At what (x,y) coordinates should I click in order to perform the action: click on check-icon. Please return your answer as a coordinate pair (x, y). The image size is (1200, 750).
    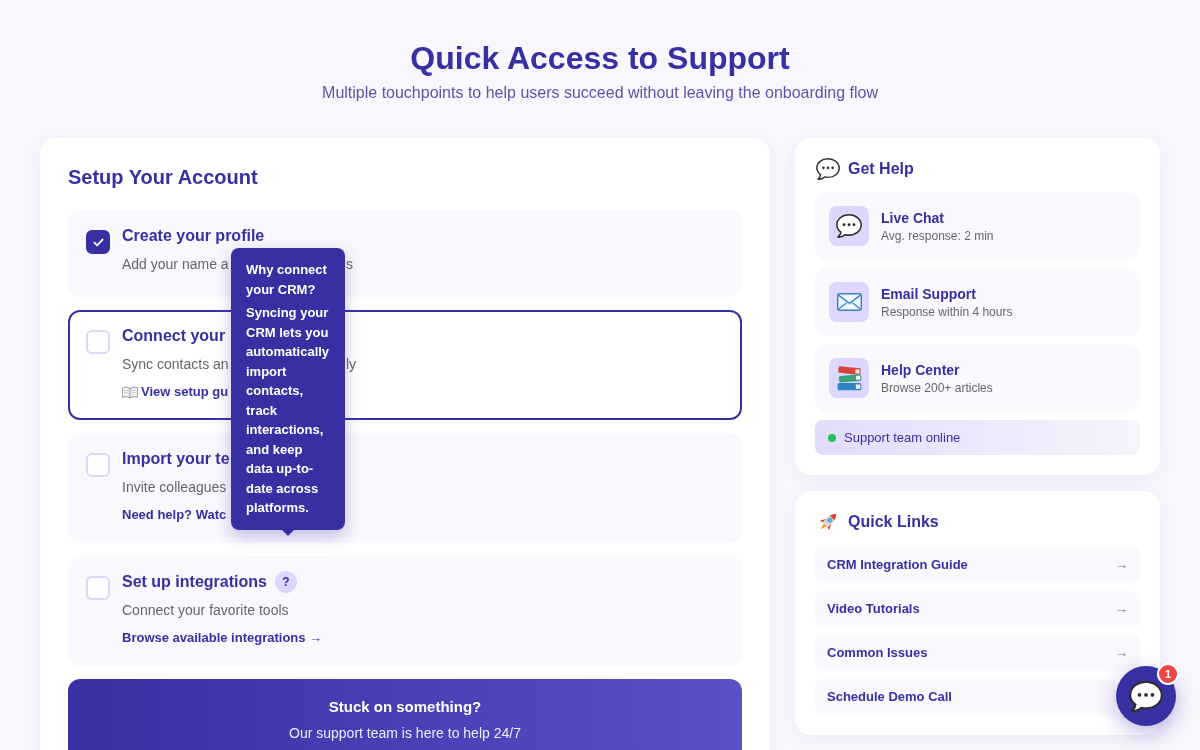
    Looking at the image, I should click on (98, 242).